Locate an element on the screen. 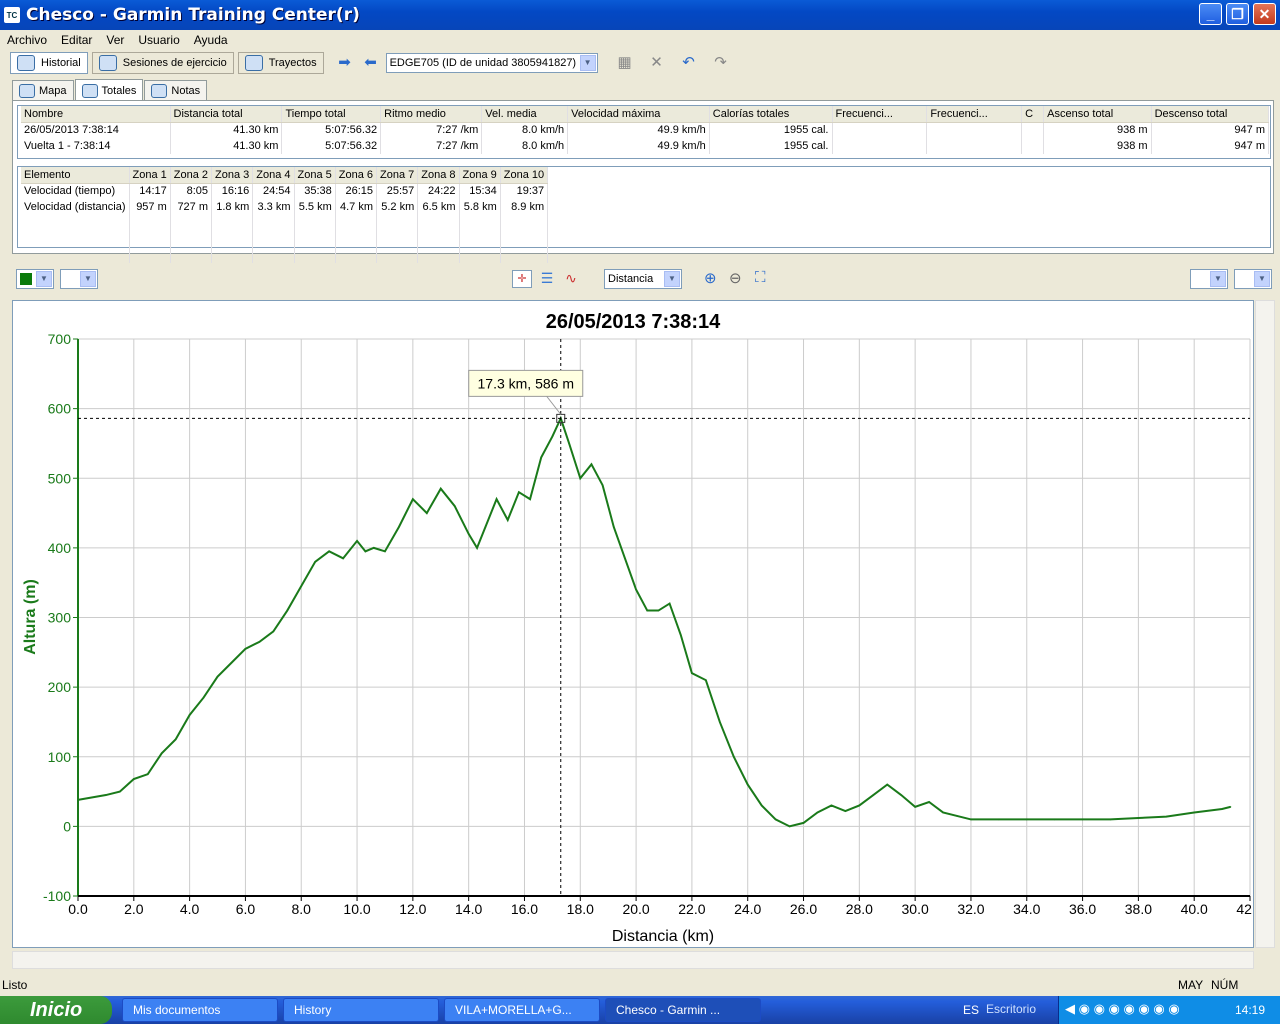  send-to-device-icon: ➡ is located at coordinates (345, 63).